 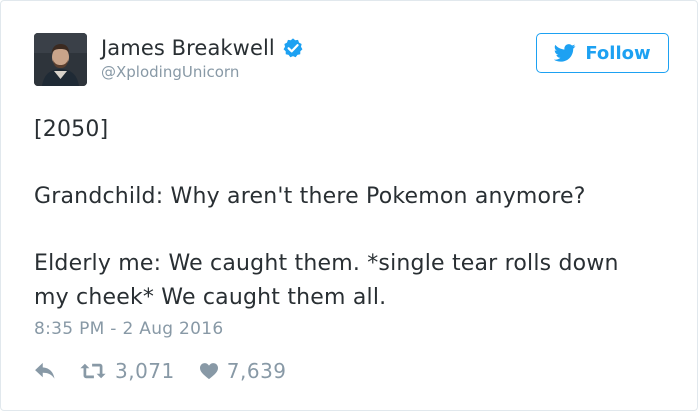 I want to click on display-name: James Breakwell, so click(x=188, y=48).